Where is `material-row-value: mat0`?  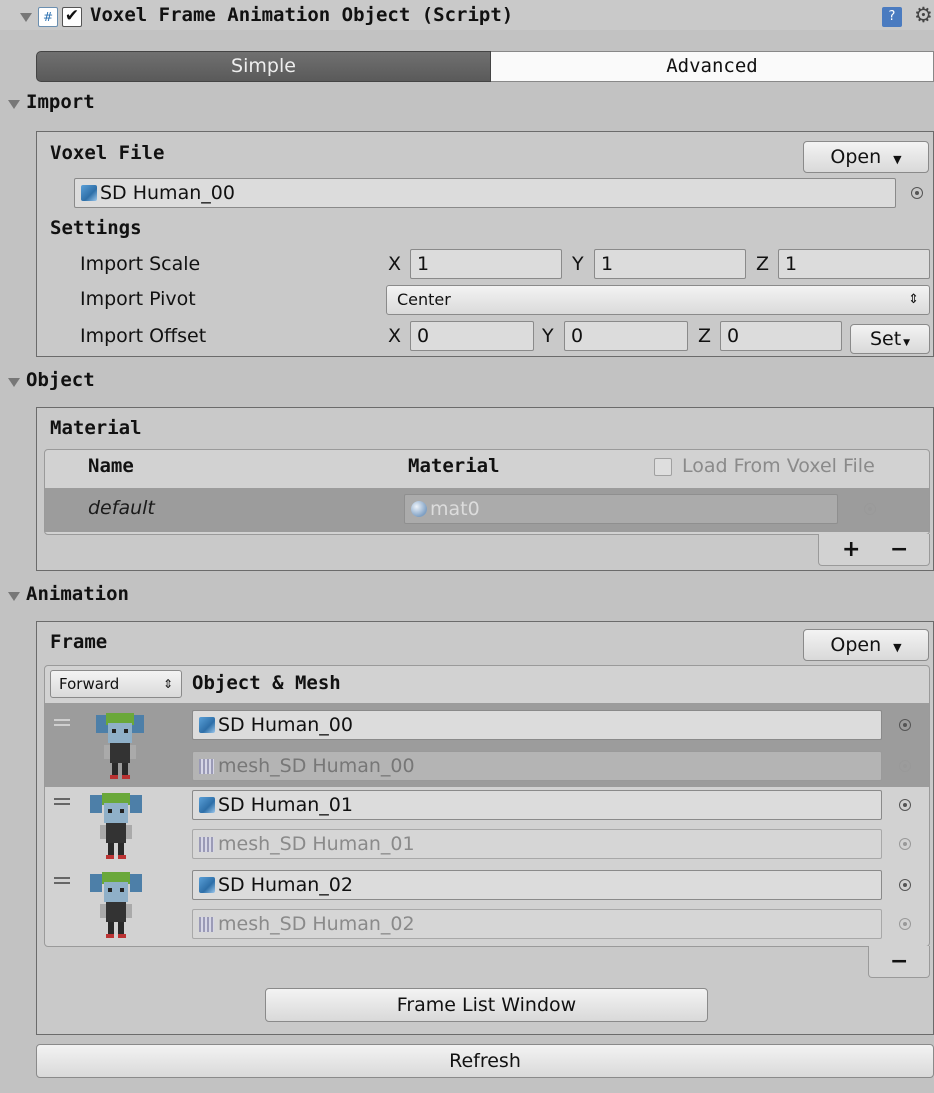
material-row-value: mat0 is located at coordinates (455, 509).